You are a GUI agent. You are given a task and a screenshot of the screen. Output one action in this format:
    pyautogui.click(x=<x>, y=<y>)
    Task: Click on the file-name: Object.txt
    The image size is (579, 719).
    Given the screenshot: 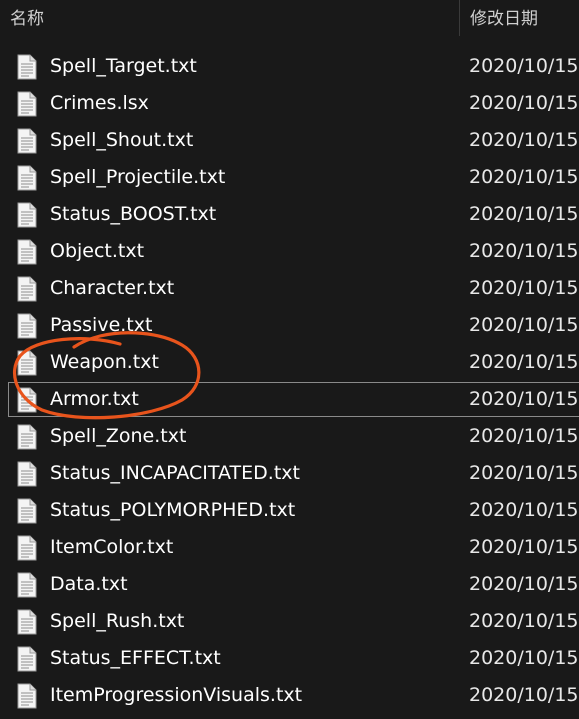 What is the action you would take?
    pyautogui.click(x=97, y=251)
    